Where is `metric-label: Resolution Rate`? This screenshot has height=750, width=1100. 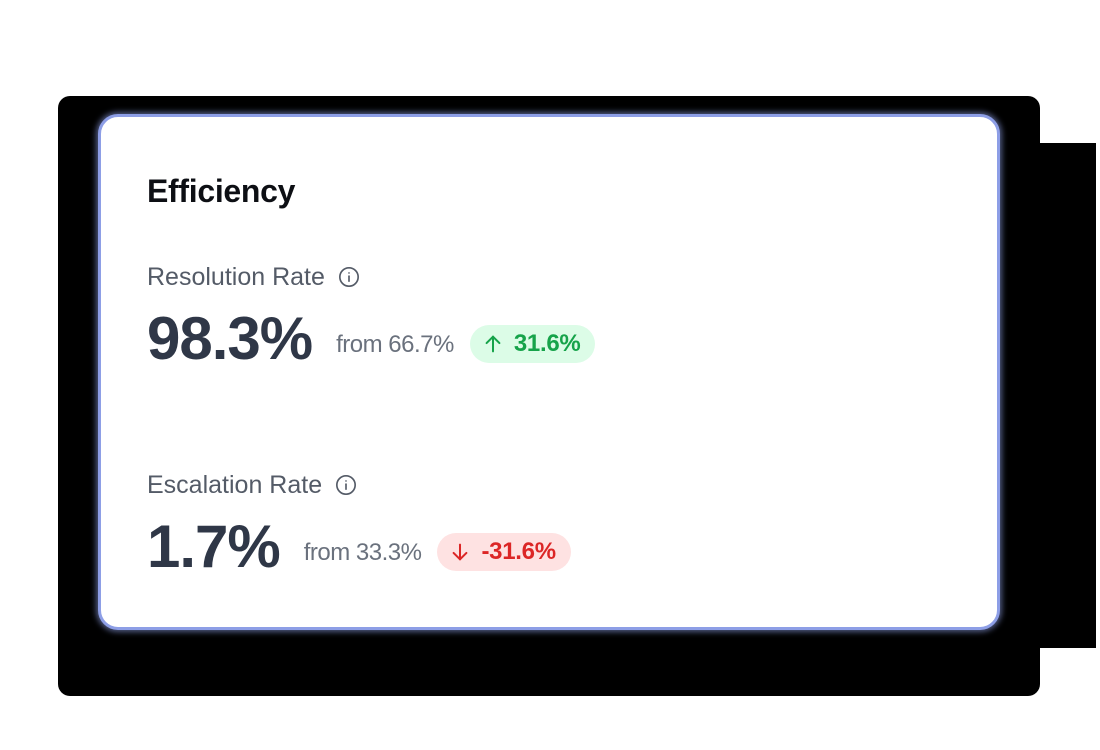 metric-label: Resolution Rate is located at coordinates (236, 276).